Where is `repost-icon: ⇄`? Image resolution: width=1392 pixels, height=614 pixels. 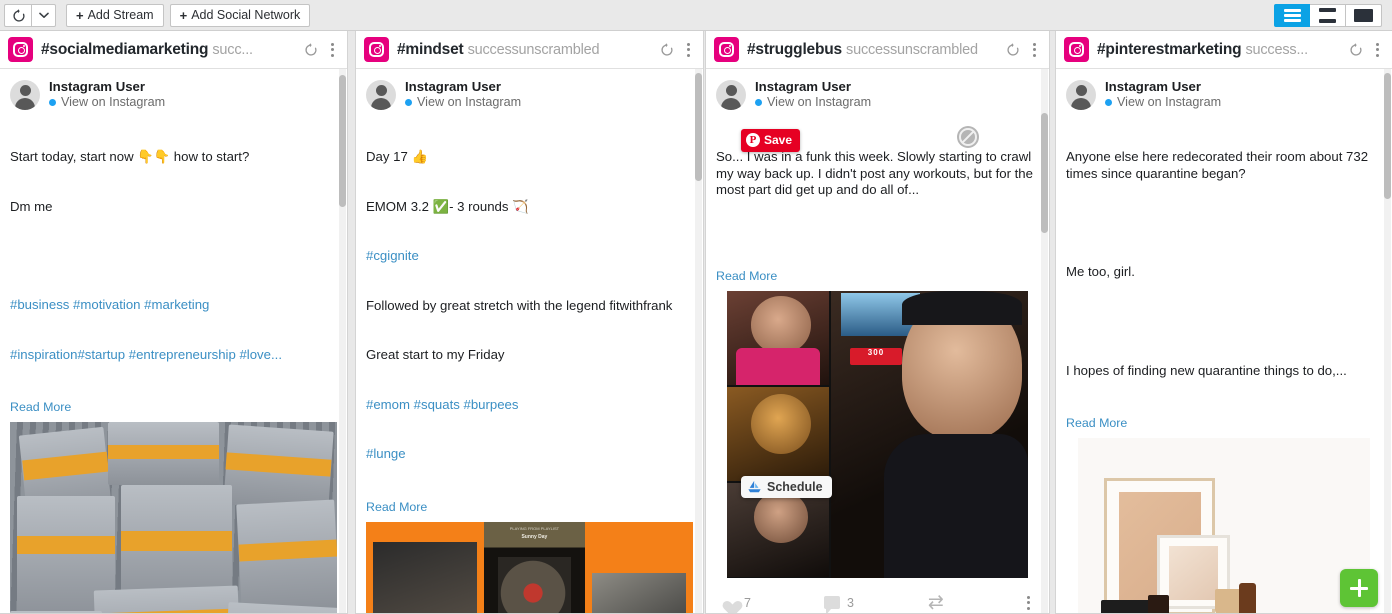 repost-icon: ⇄ is located at coordinates (935, 602).